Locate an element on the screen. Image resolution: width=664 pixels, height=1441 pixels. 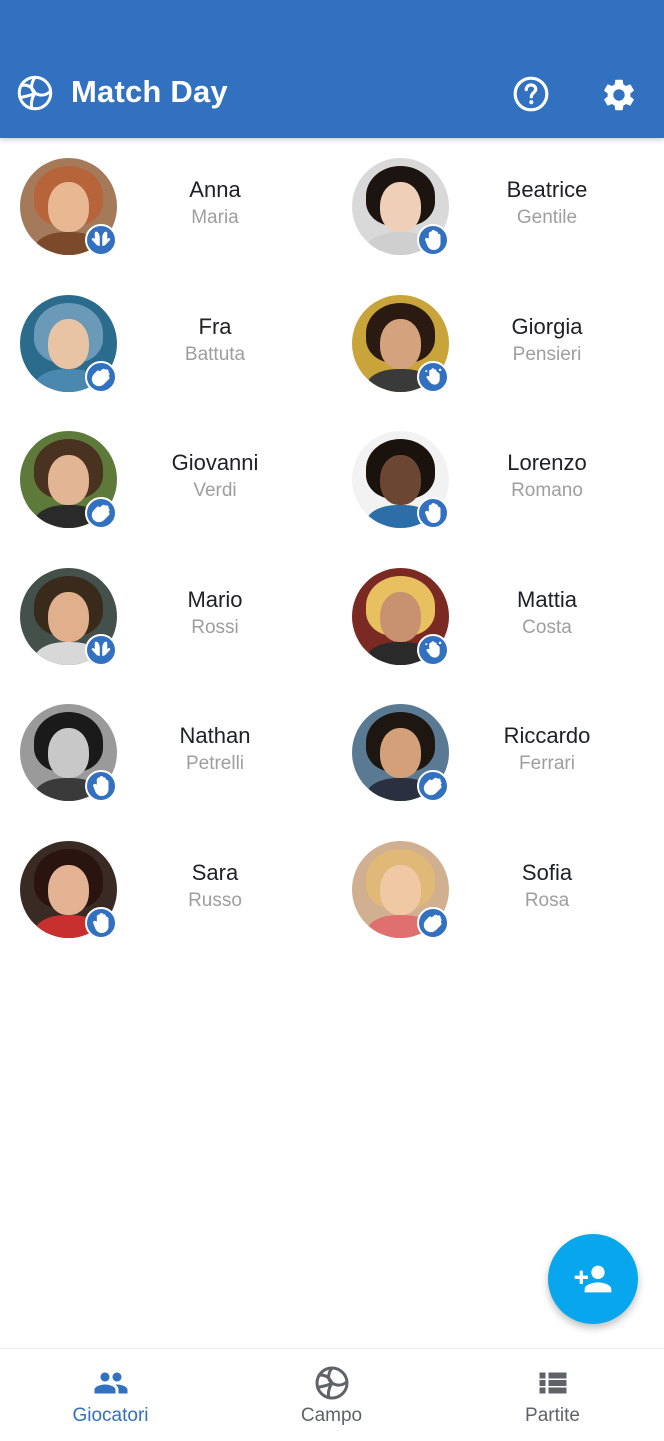
player-first-name: Mario is located at coordinates (215, 599).